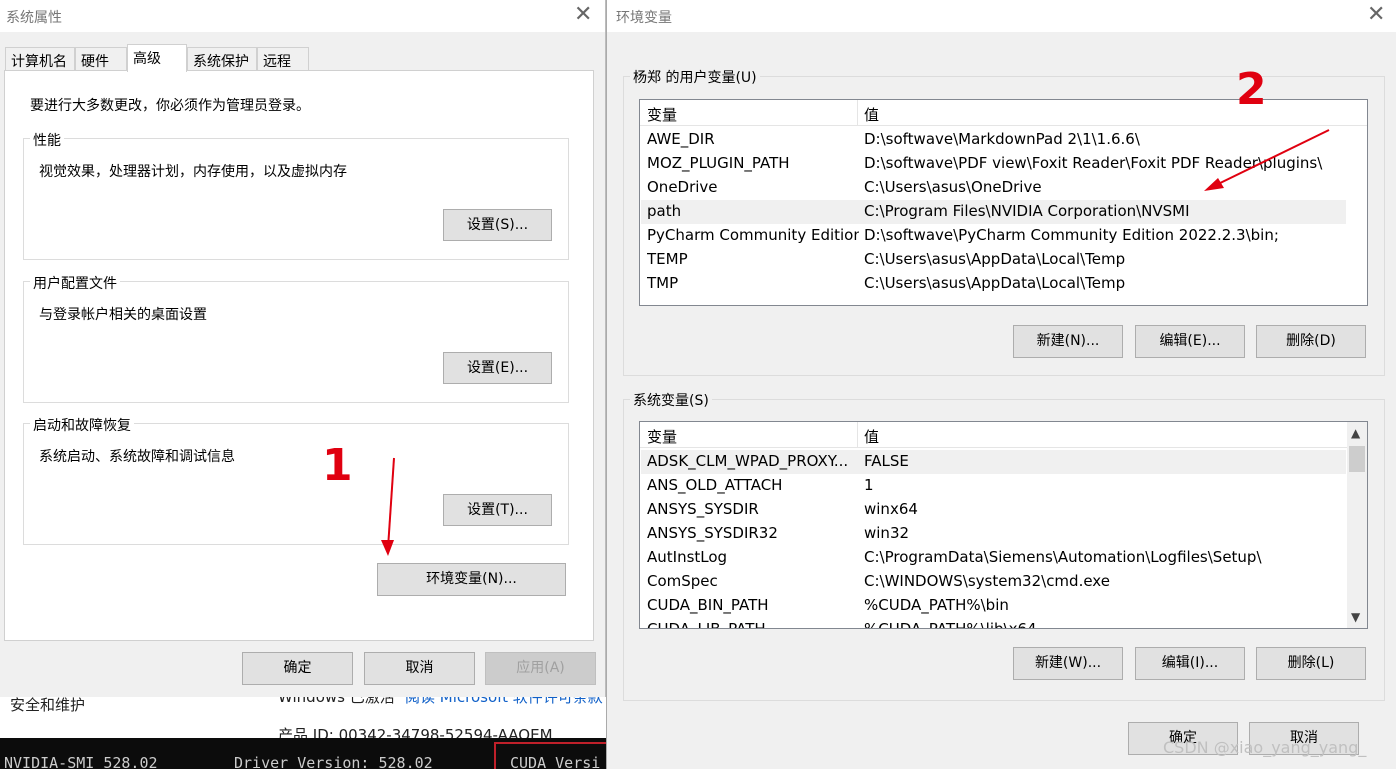  I want to click on arrow-1-icon, so click(388, 506).